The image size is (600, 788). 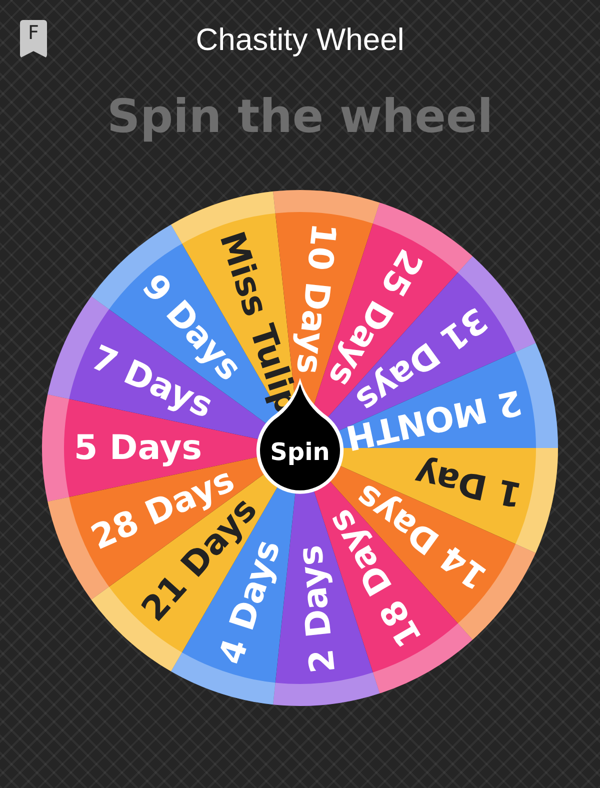 I want to click on segment-label: 5 Days, so click(x=138, y=448).